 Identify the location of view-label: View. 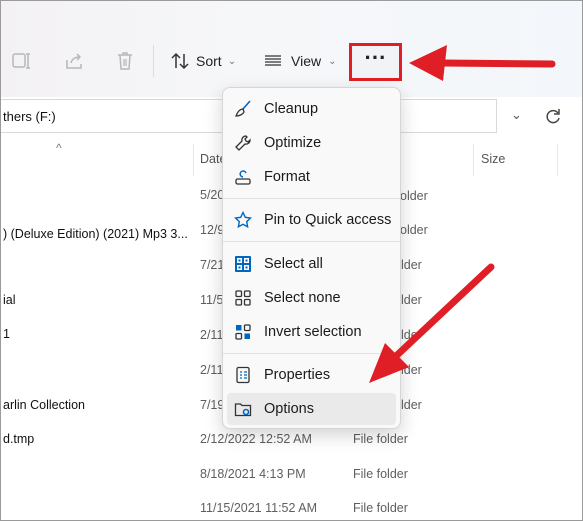
(306, 61).